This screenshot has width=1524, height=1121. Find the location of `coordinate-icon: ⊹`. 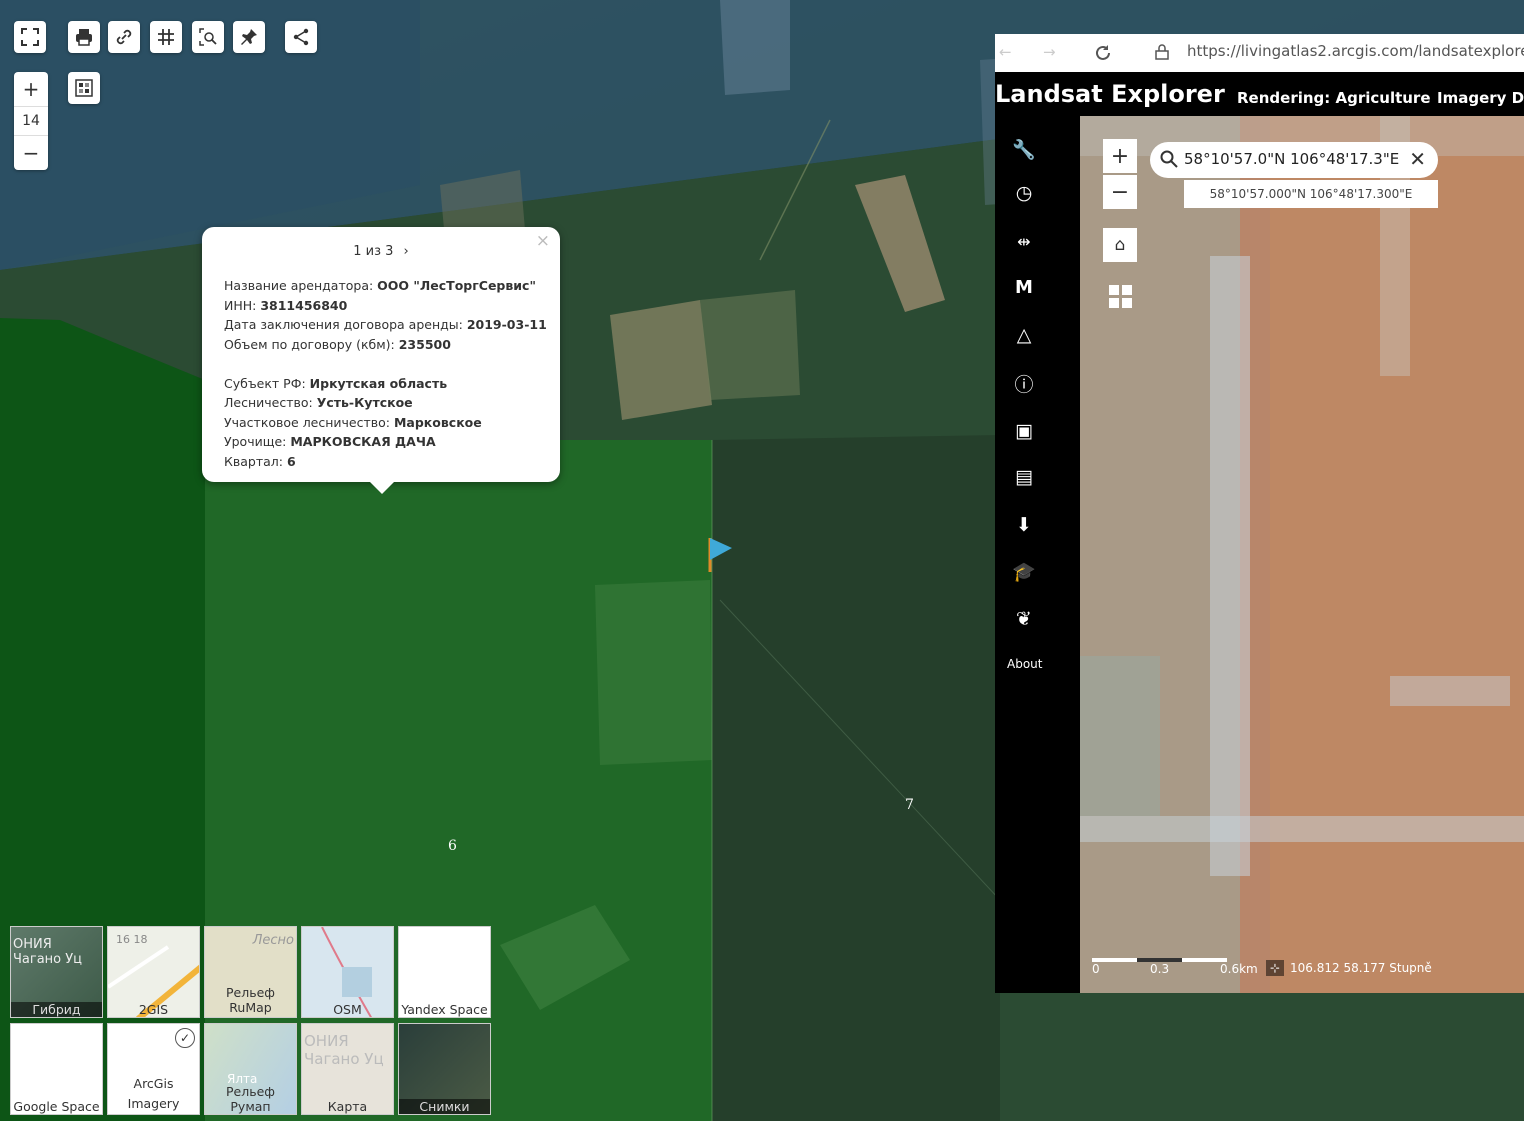

coordinate-icon: ⊹ is located at coordinates (1275, 968).